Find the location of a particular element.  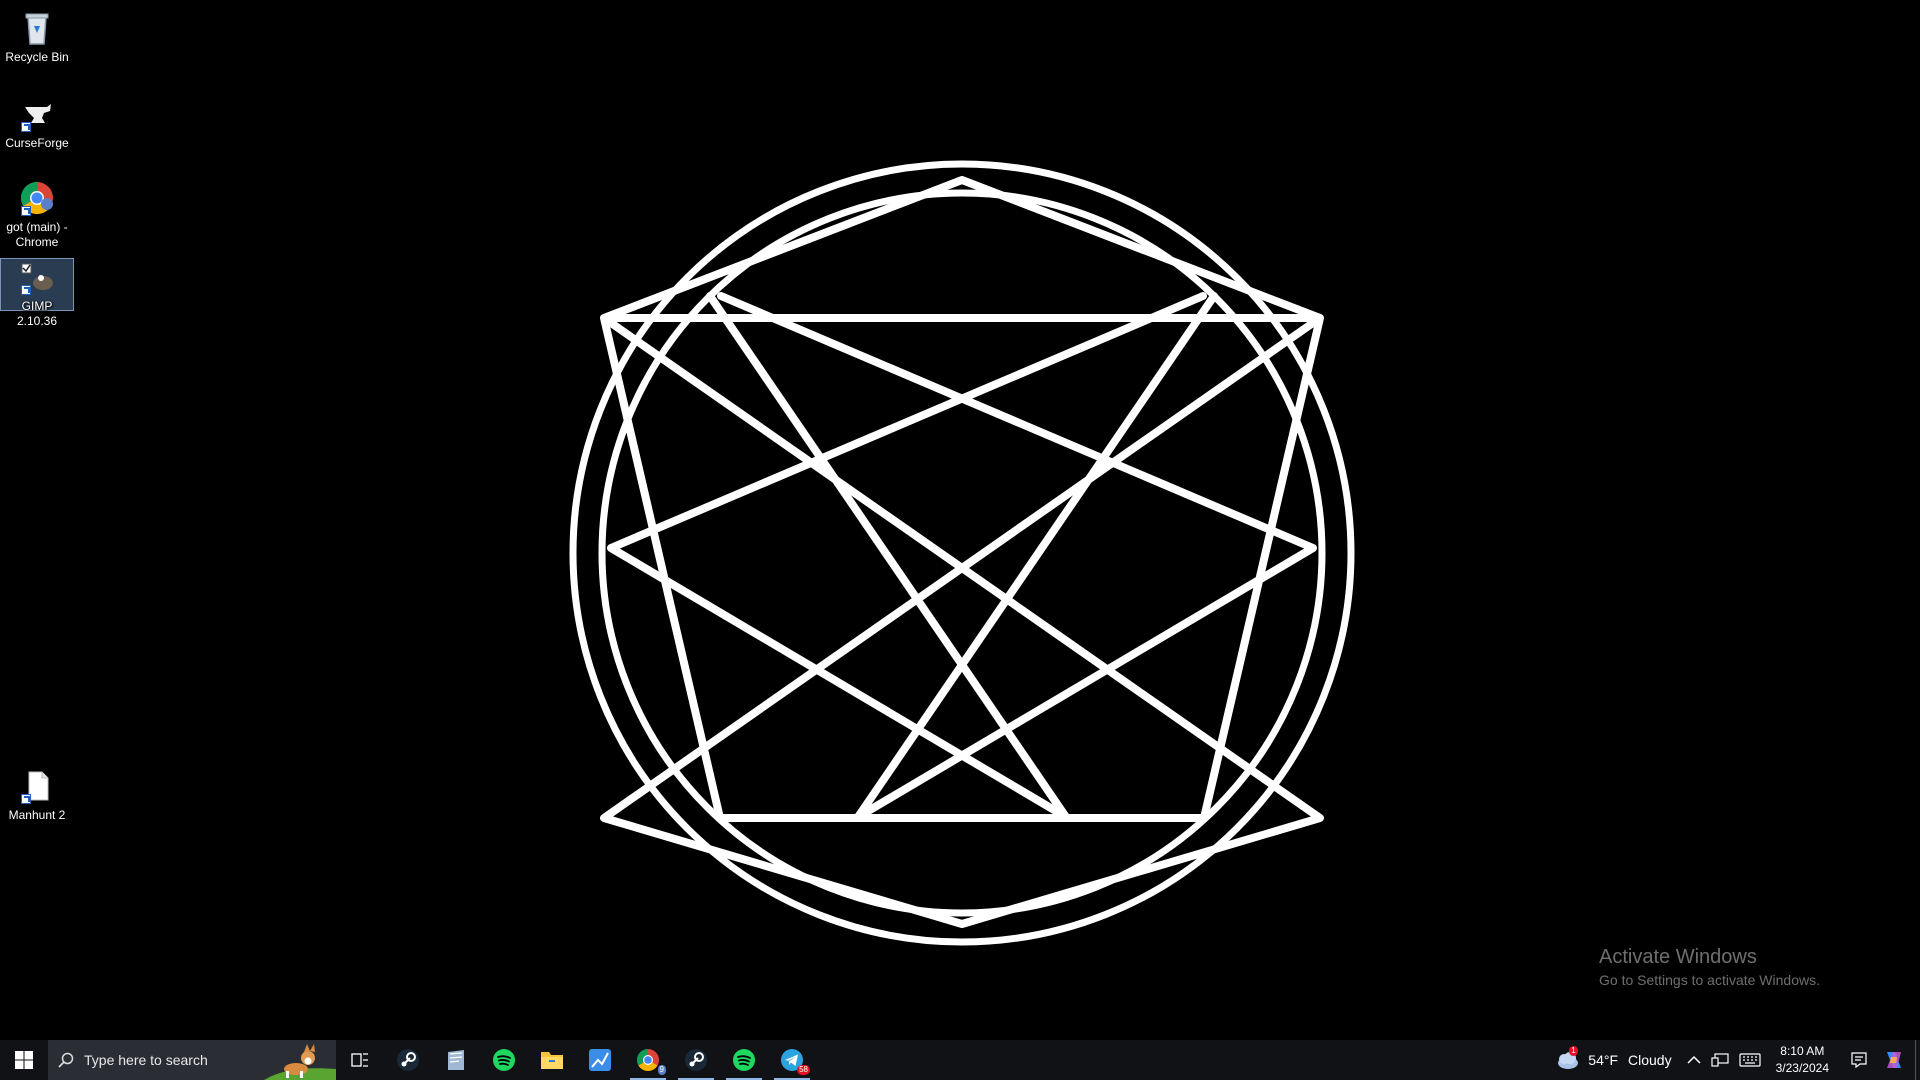

network-button is located at coordinates (1720, 1060).